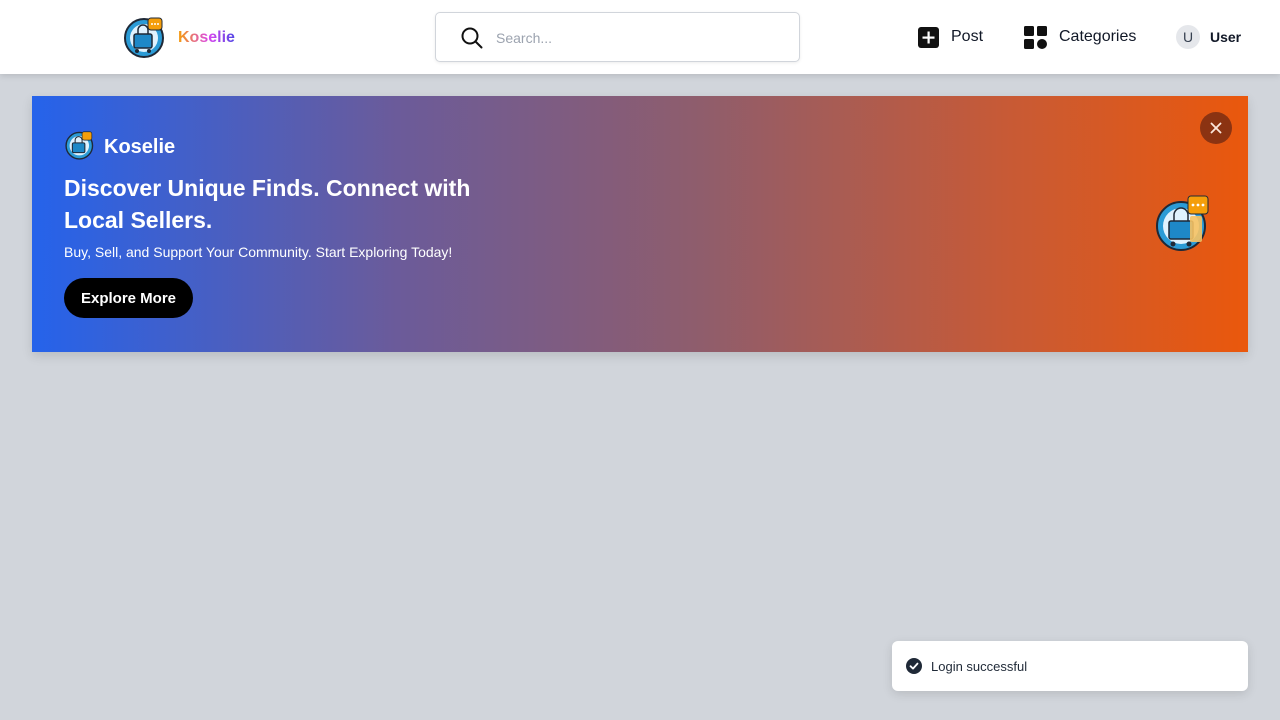  I want to click on search-icon, so click(472, 38).